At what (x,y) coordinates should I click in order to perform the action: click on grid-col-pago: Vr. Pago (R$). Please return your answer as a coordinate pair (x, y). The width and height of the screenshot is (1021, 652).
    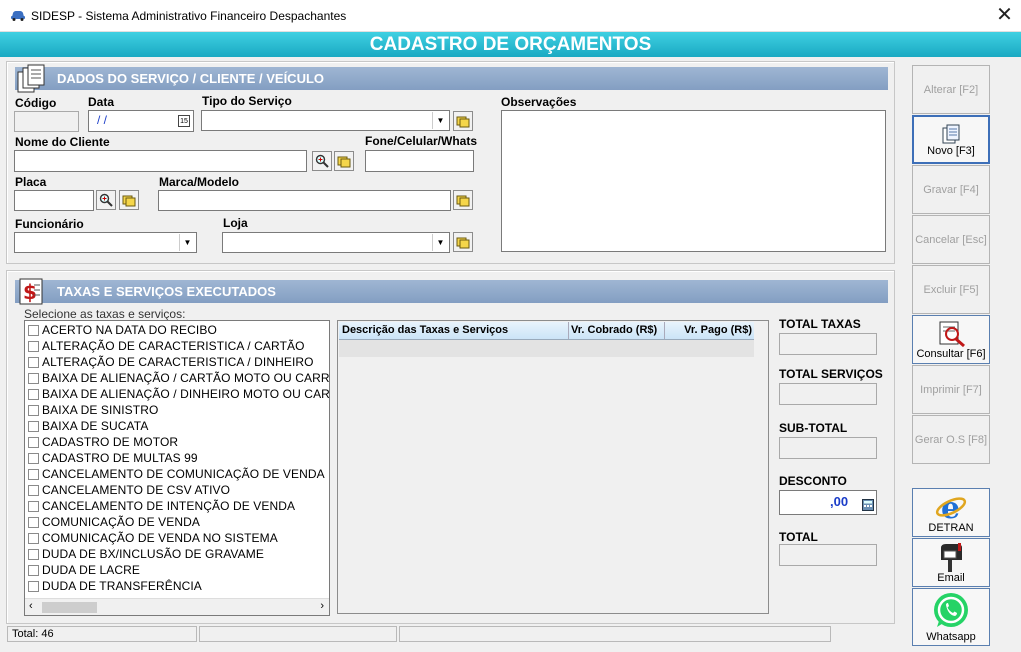
    Looking at the image, I should click on (710, 330).